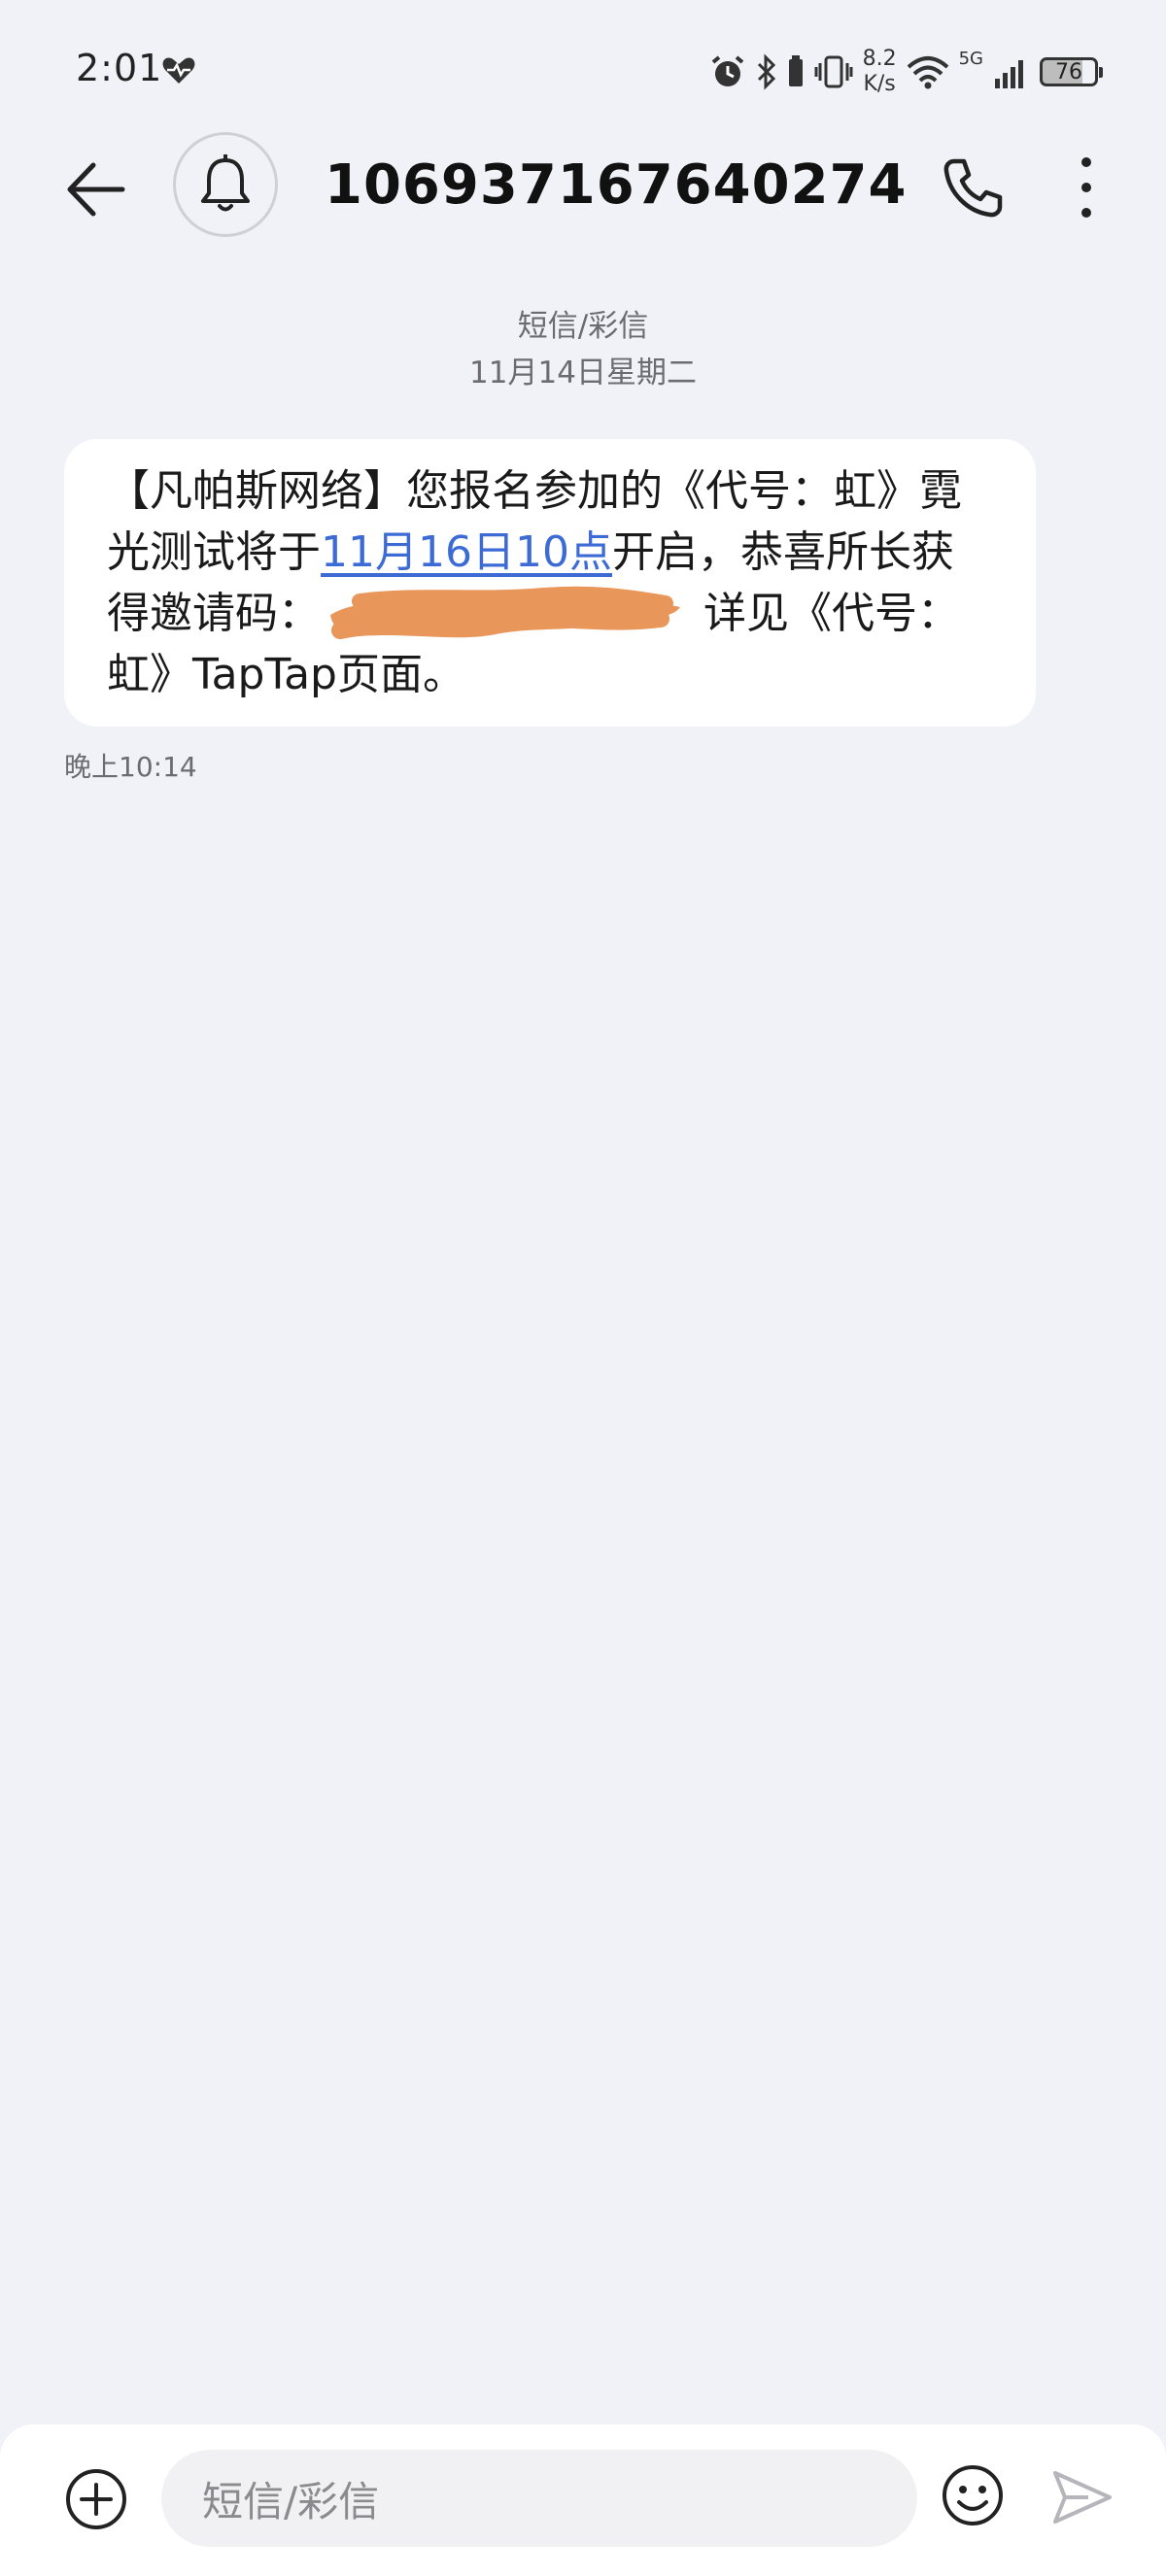 The image size is (1166, 2576). I want to click on emoji-icon, so click(973, 2495).